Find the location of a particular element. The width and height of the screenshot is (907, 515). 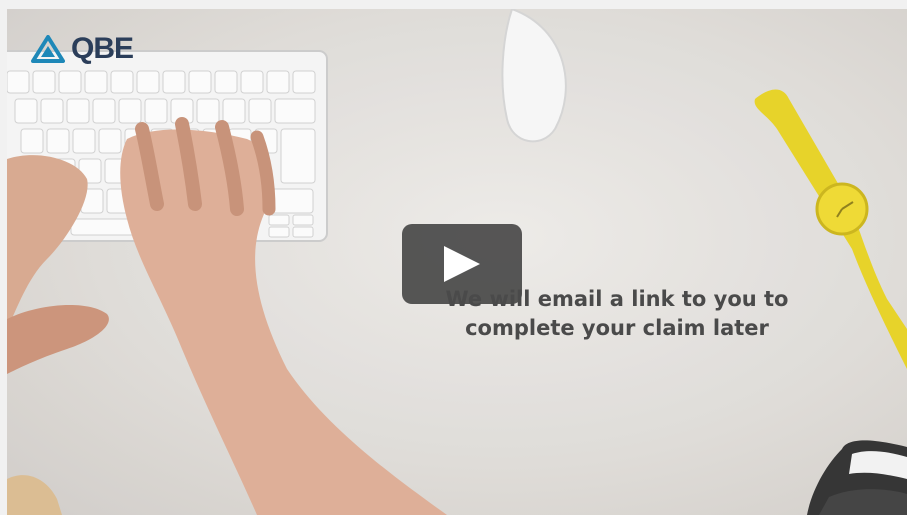

caption-line-1: We will email a link to you to is located at coordinates (617, 299).